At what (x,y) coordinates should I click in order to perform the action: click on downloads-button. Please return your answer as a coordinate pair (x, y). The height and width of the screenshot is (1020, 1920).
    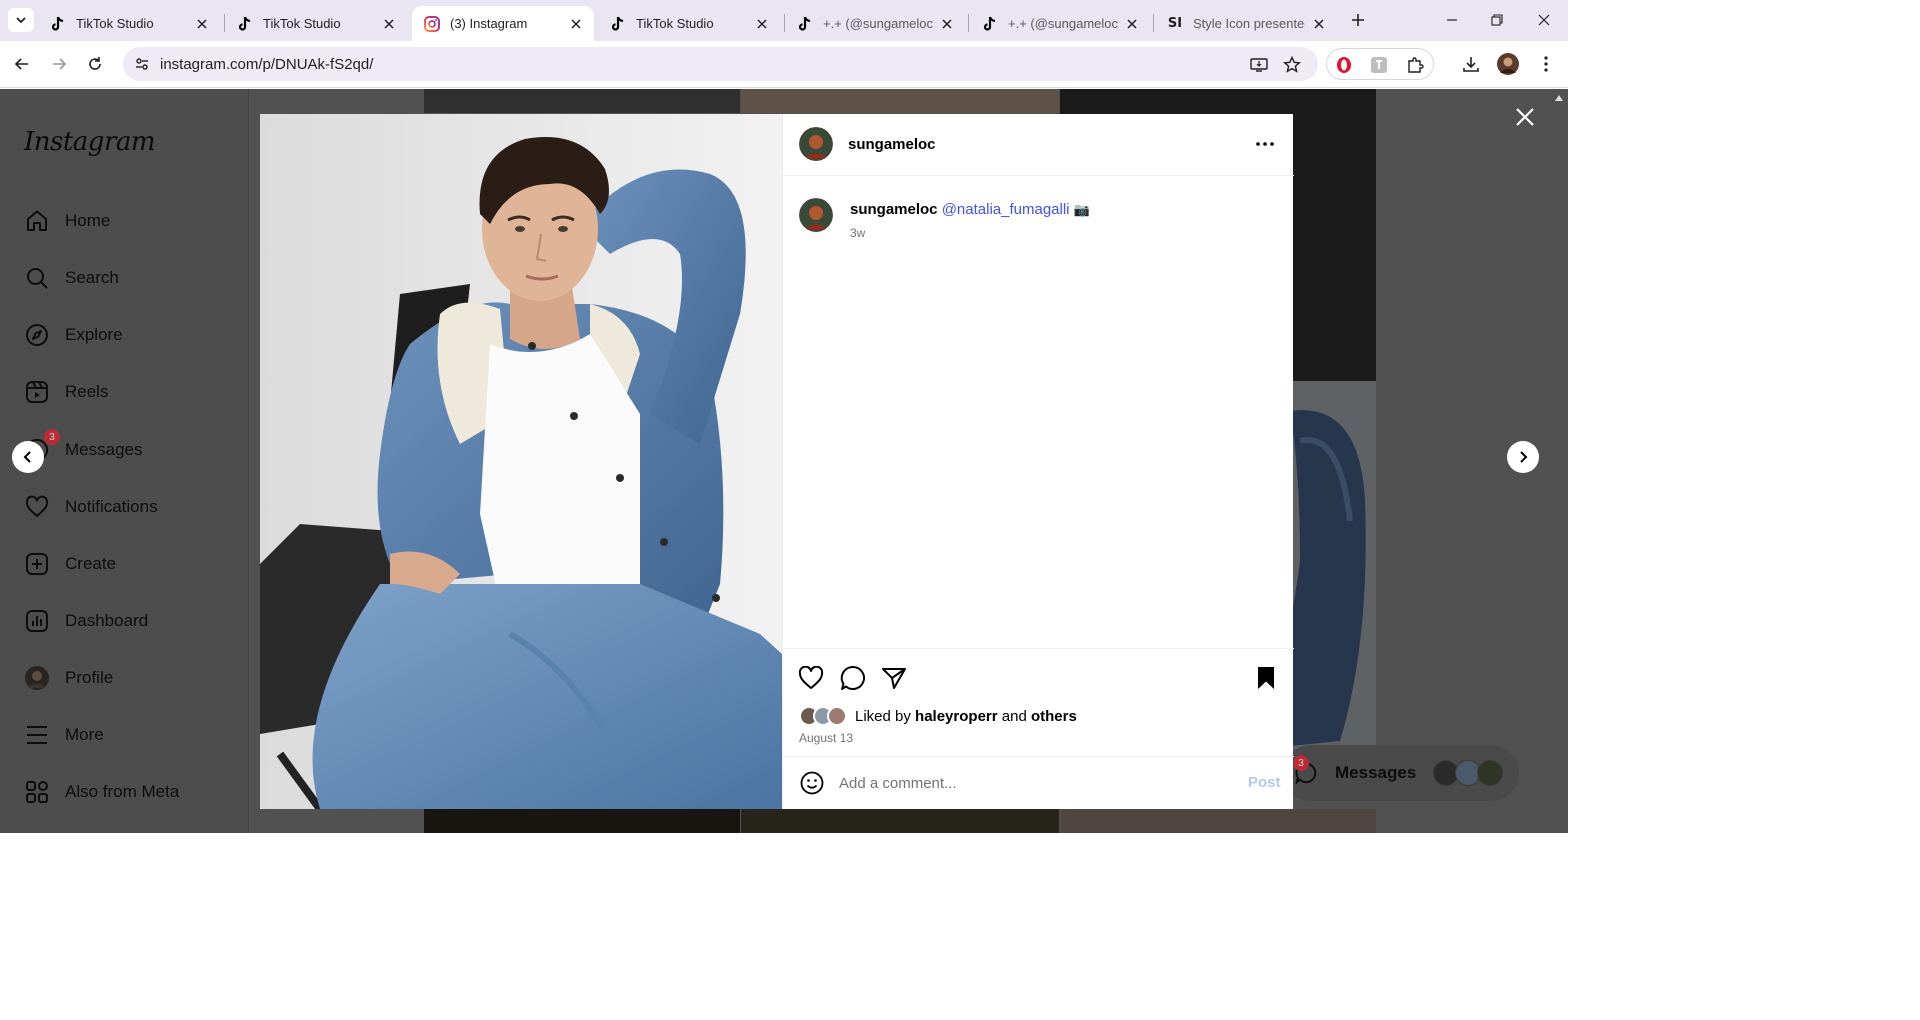
    Looking at the image, I should click on (1471, 64).